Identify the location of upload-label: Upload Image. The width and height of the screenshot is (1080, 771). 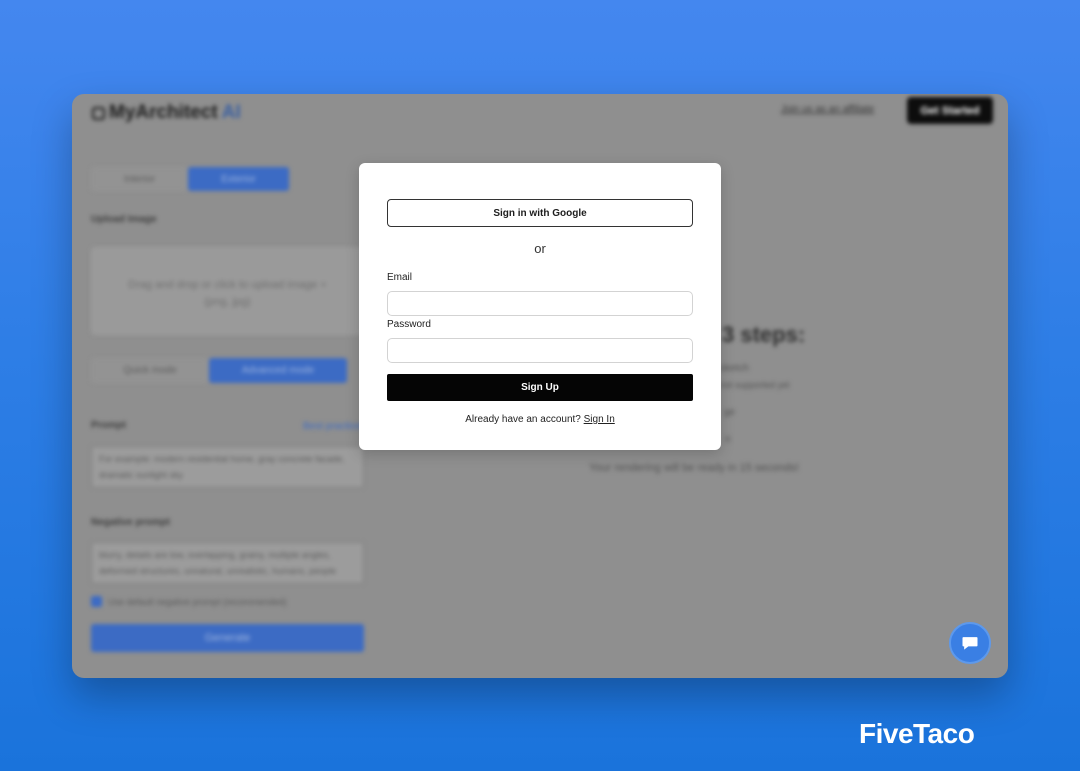
(124, 219).